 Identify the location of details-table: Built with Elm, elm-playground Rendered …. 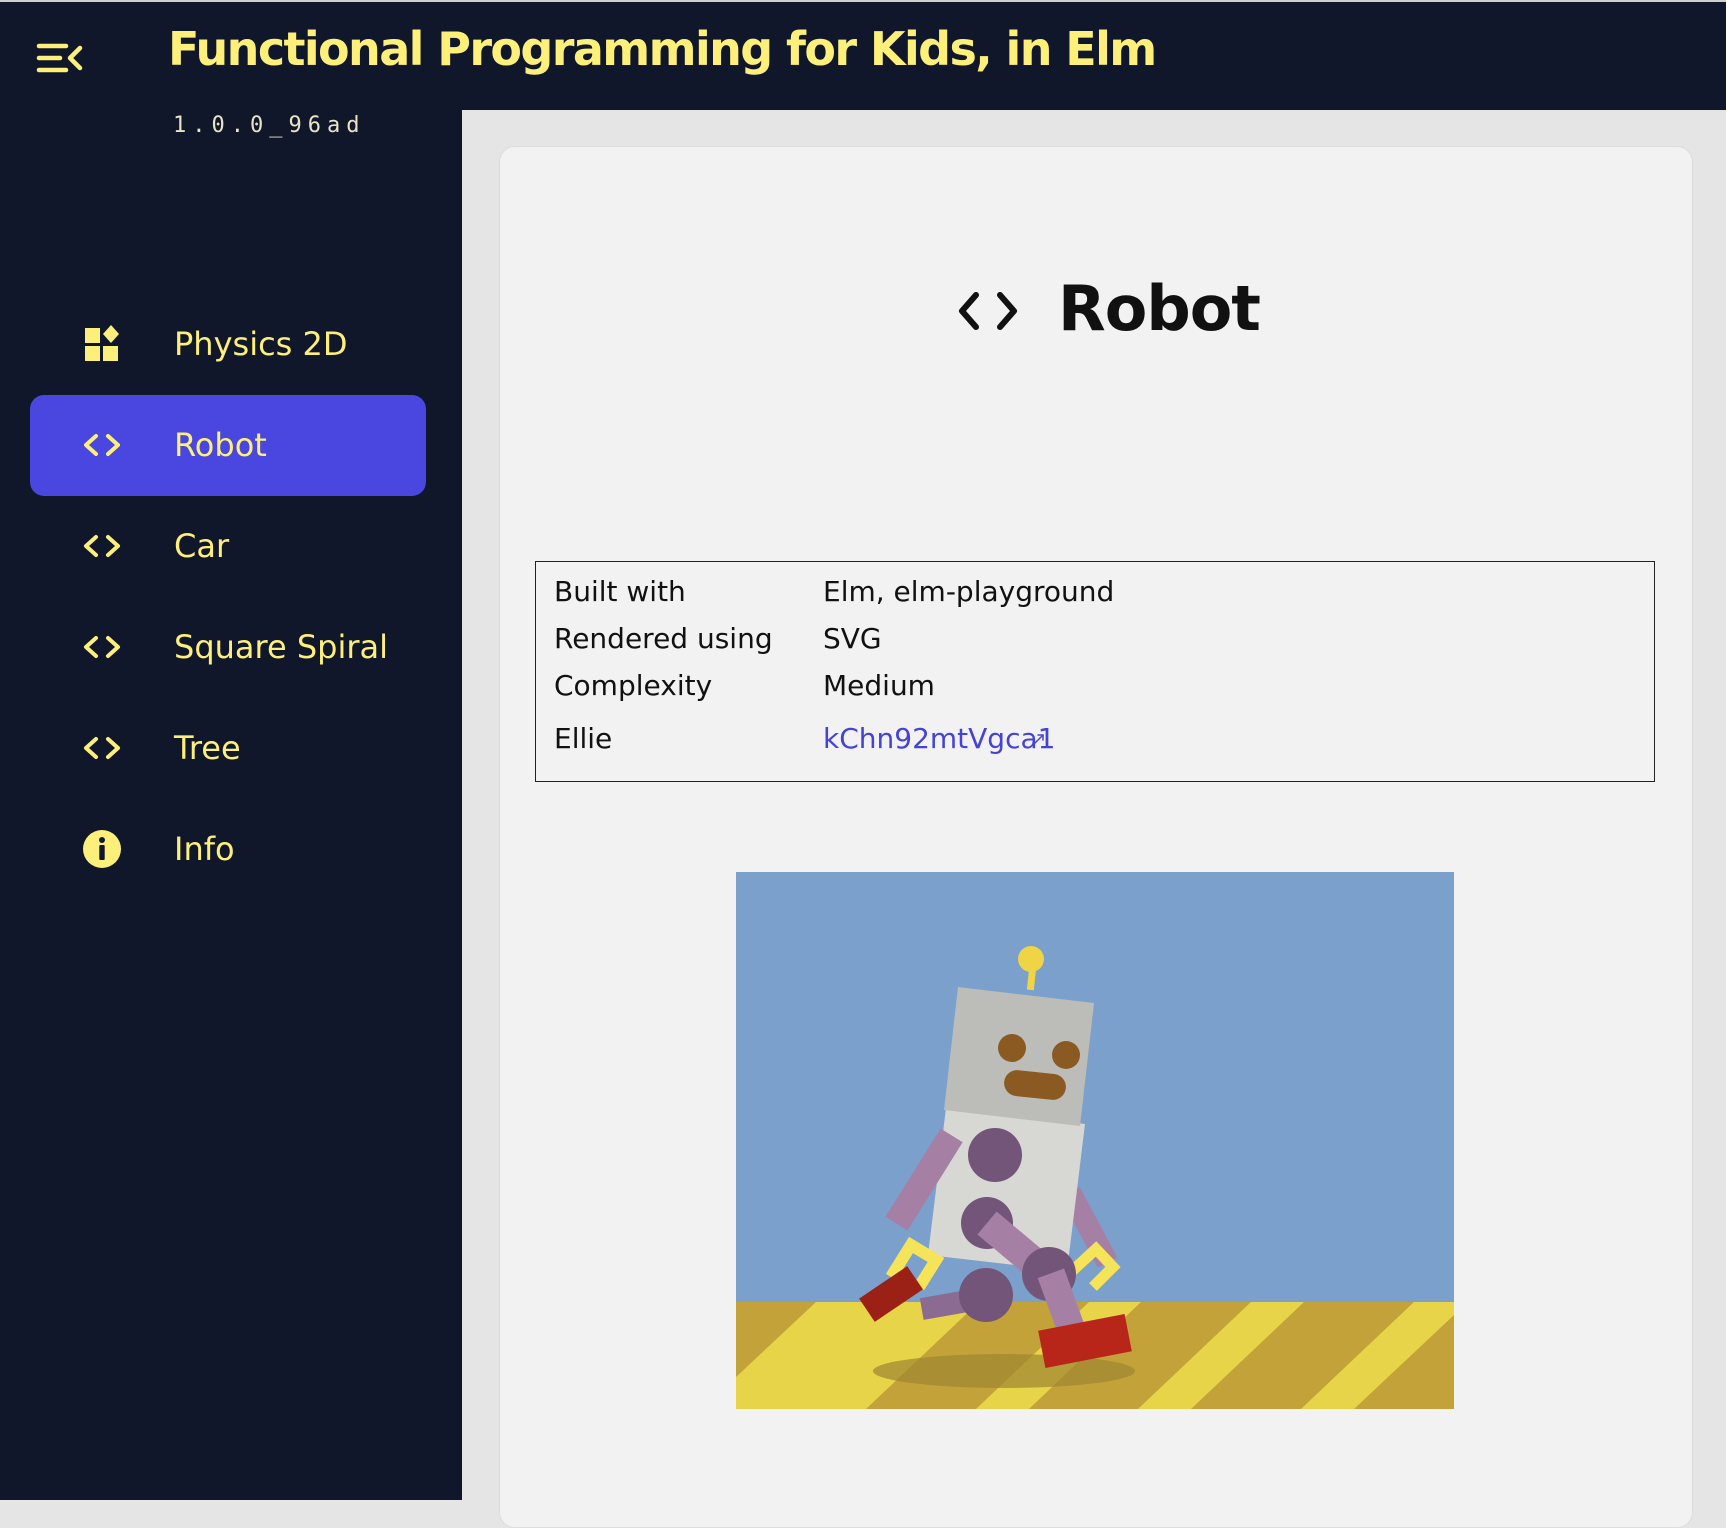
(1095, 671).